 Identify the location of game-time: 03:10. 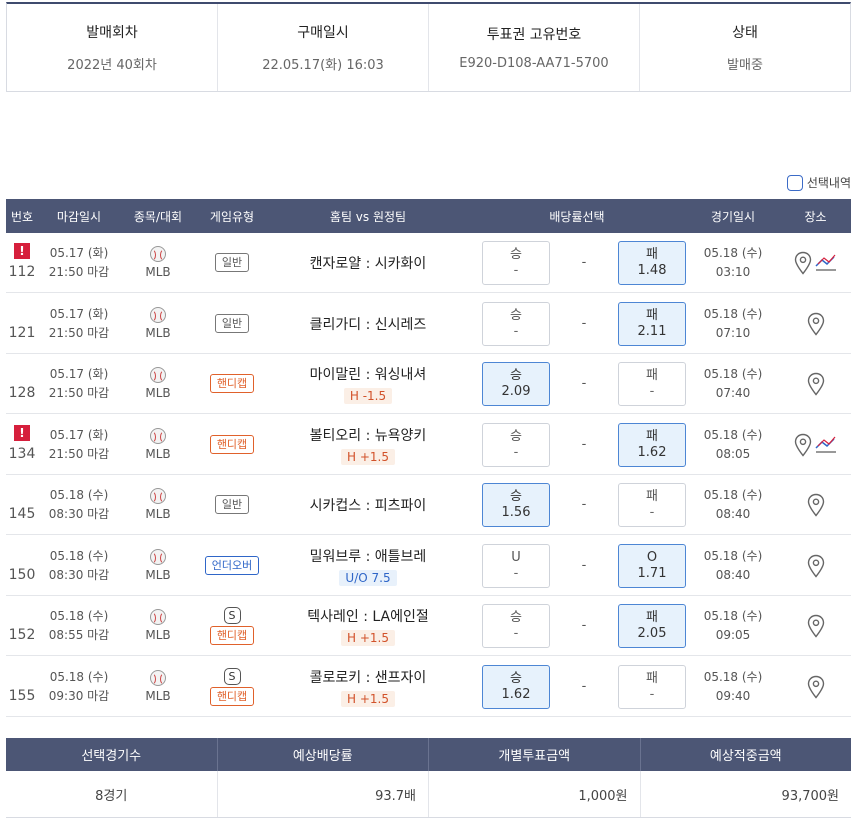
(733, 271).